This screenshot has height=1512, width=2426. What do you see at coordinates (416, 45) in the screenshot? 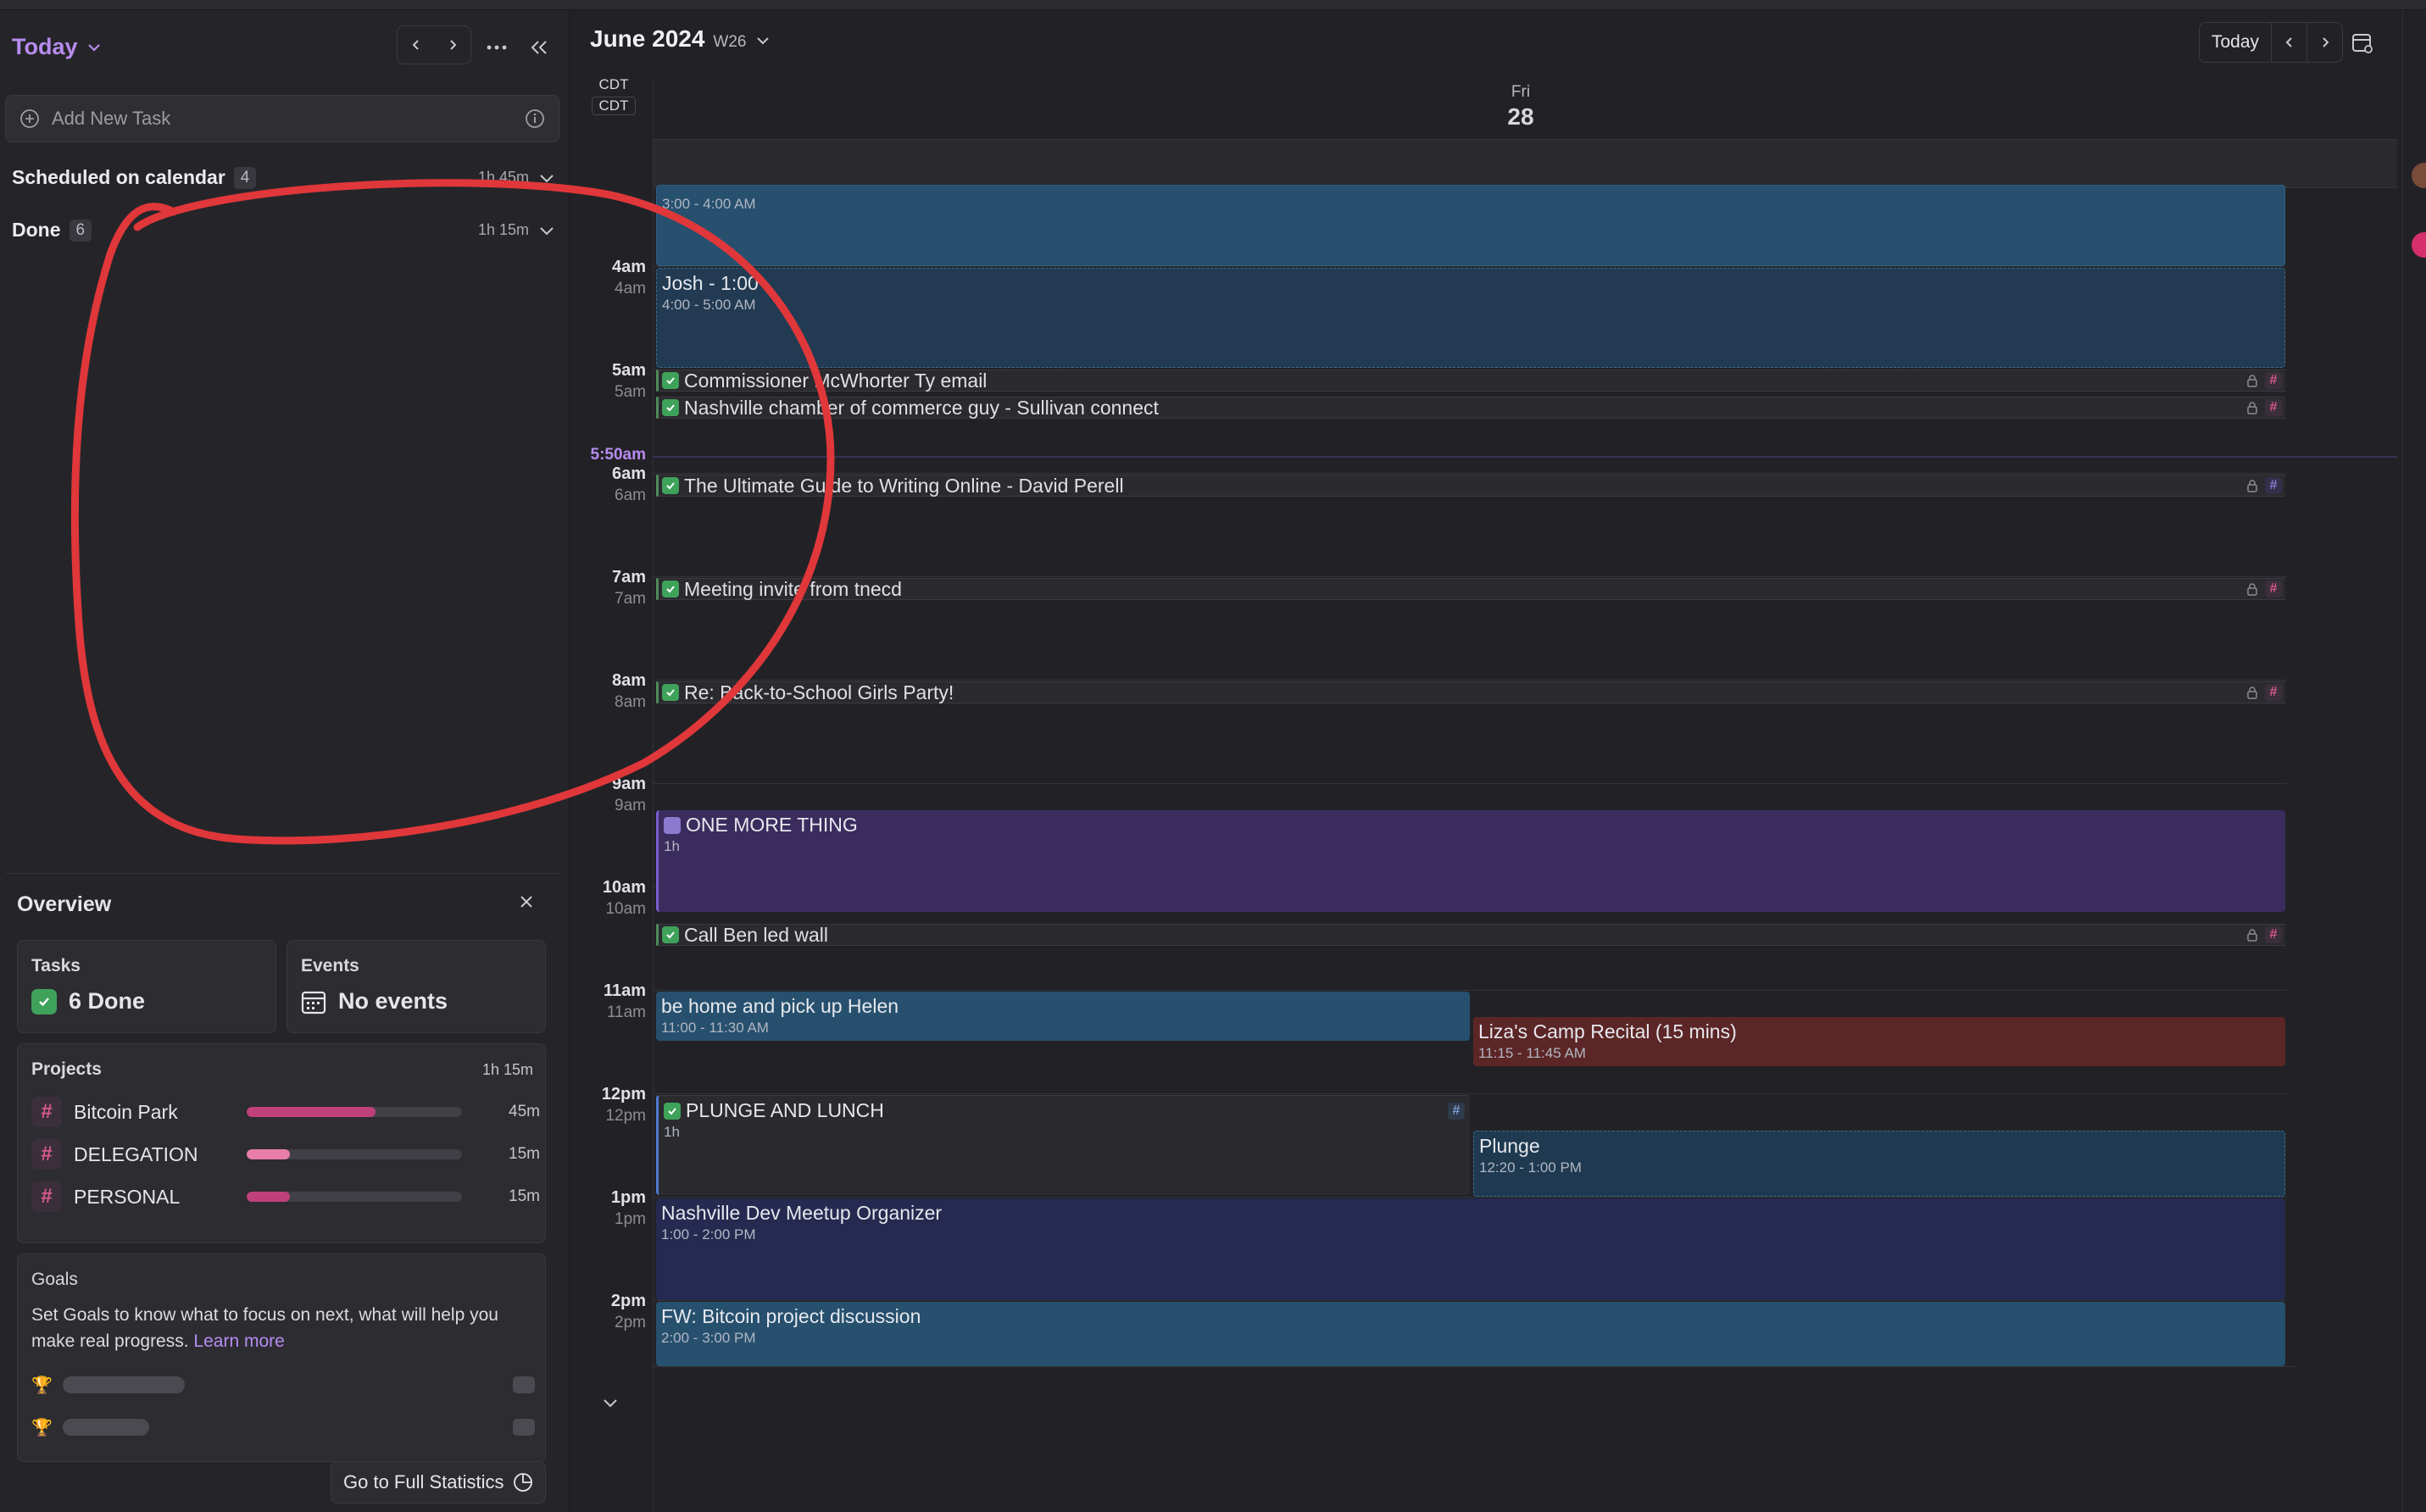
I see `prev-day-button` at bounding box center [416, 45].